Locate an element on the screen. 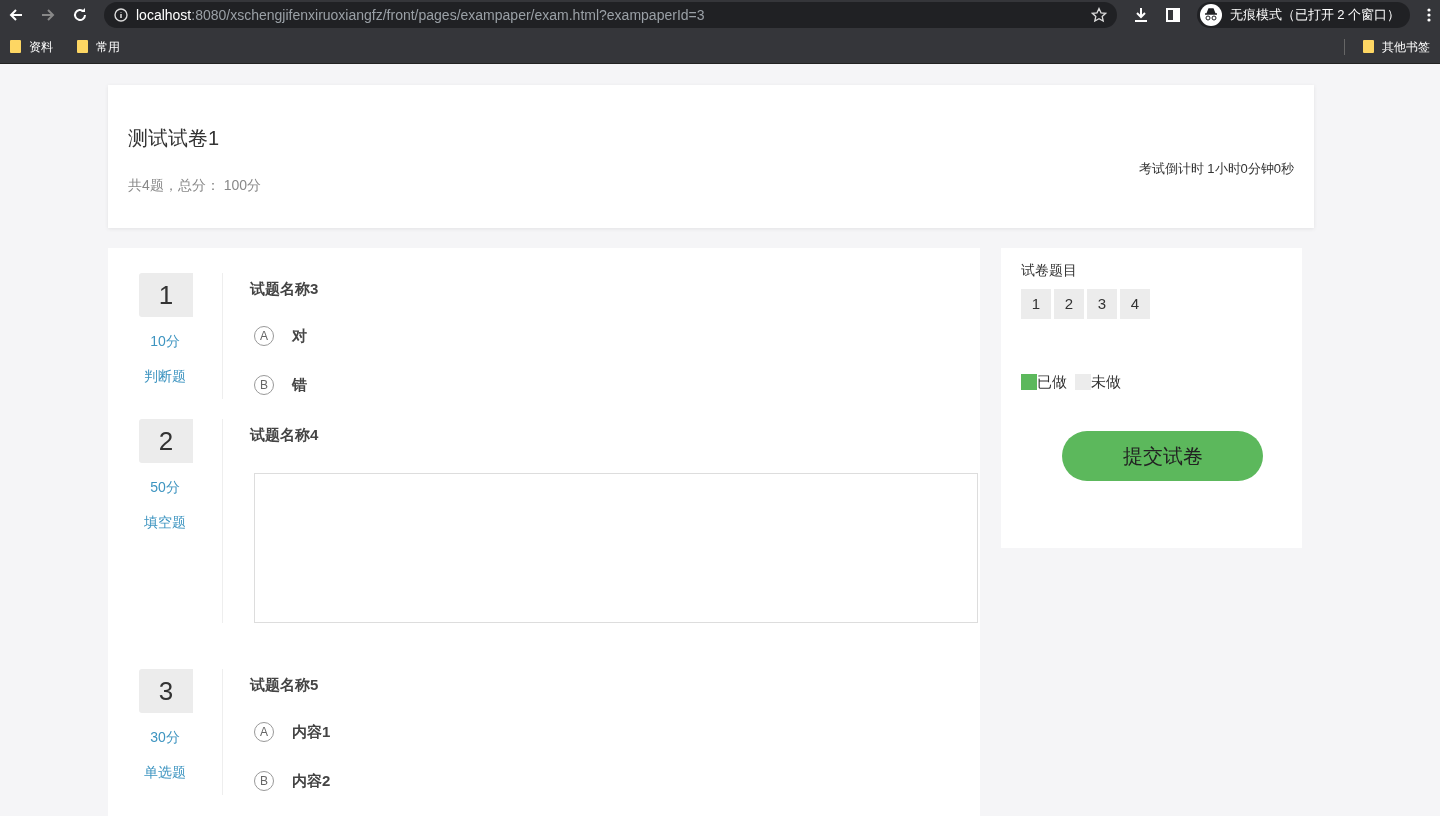 The width and height of the screenshot is (1440, 816). star-icon is located at coordinates (1098, 15).